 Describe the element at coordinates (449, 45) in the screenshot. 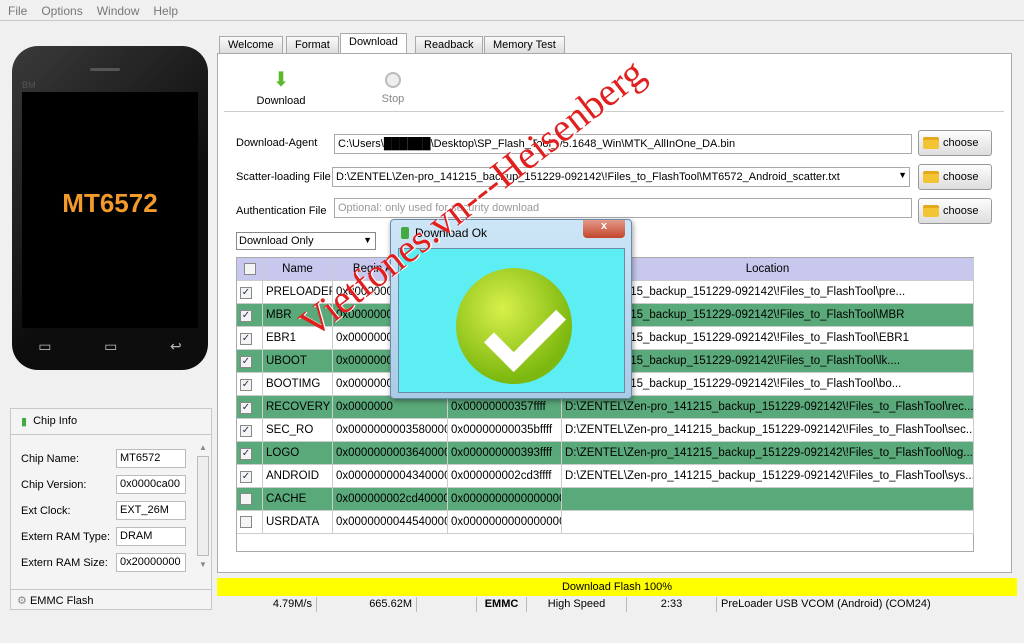

I see `tab-readback: Readback` at that location.